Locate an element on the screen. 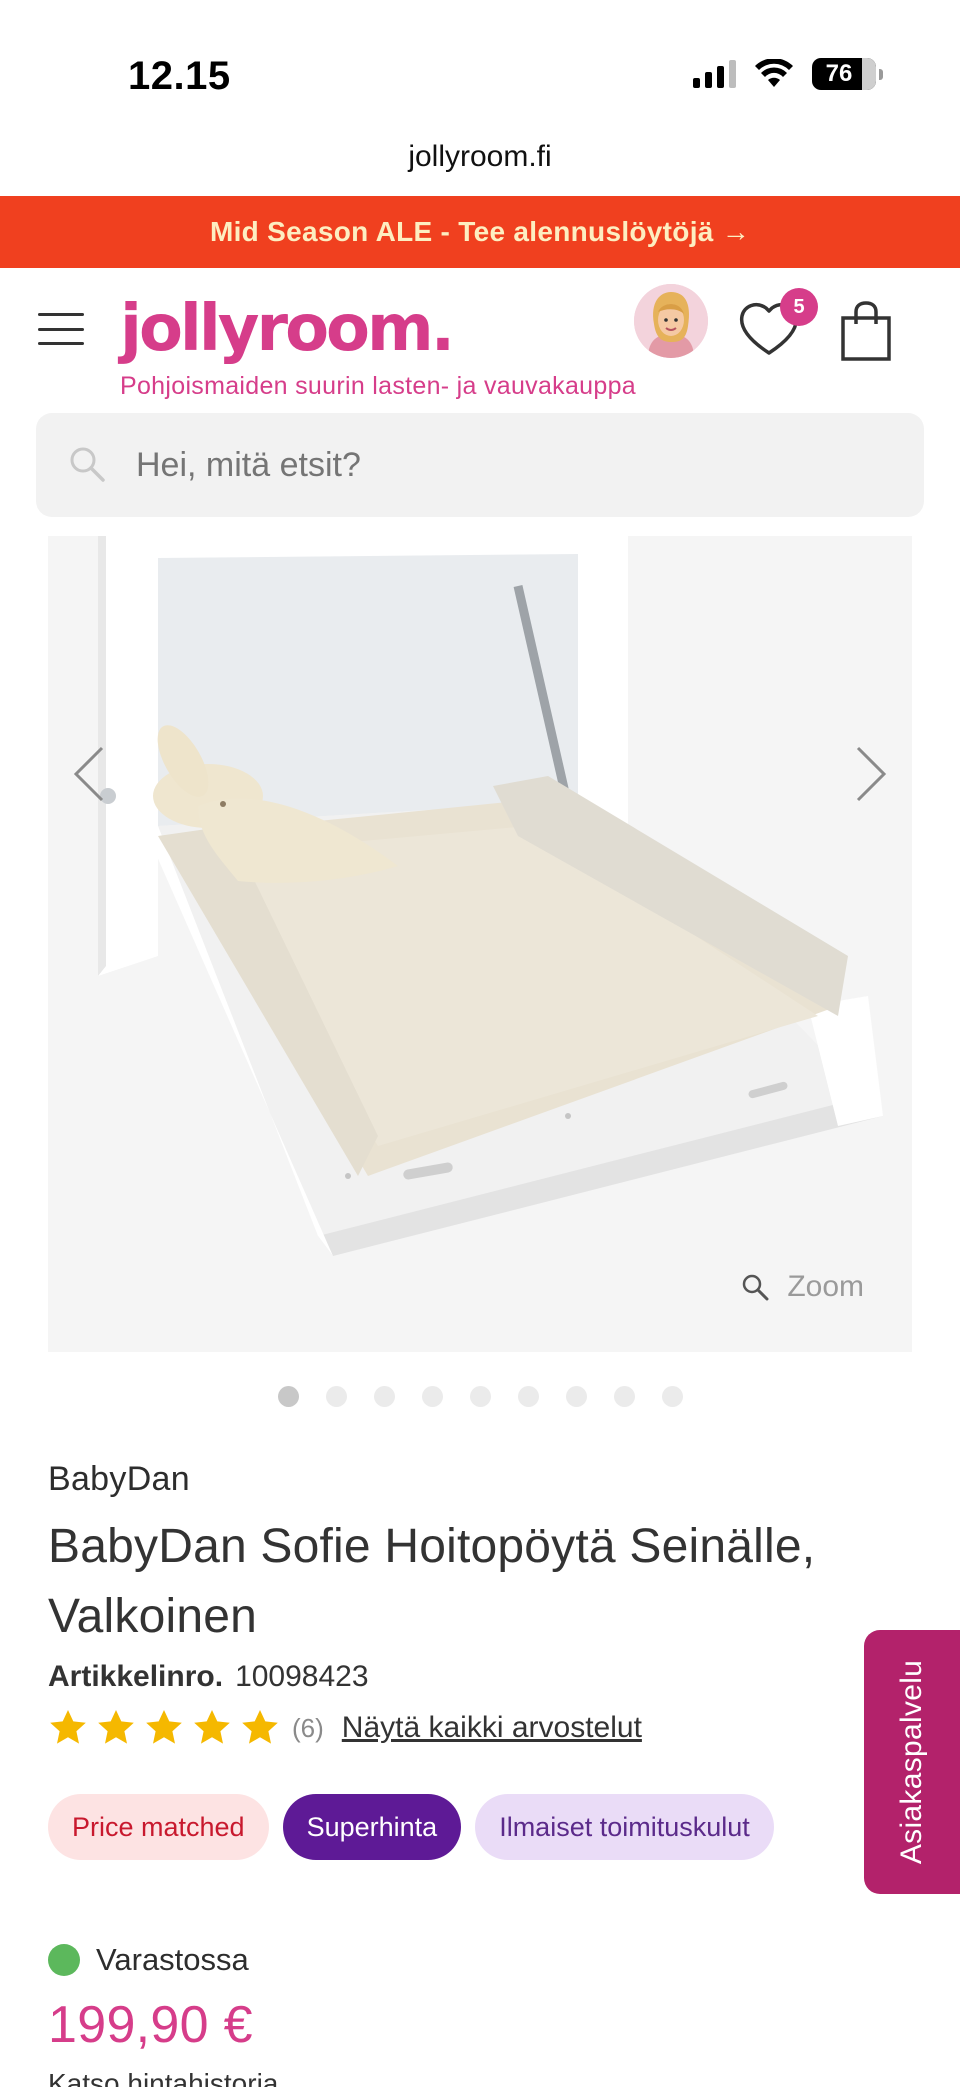 The height and width of the screenshot is (2087, 960). customer-service-tab: Asiakaspalvelu is located at coordinates (912, 1762).